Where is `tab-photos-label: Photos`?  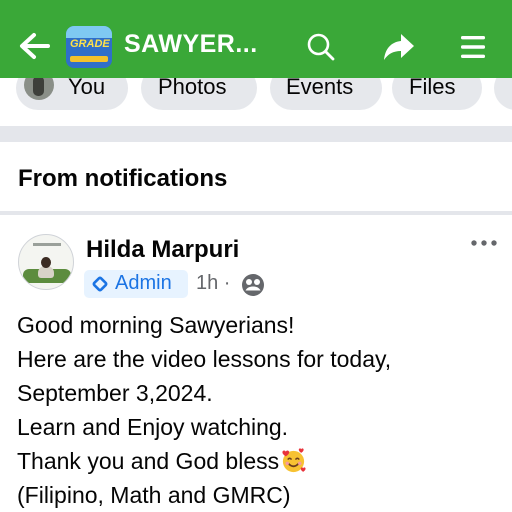 tab-photos-label: Photos is located at coordinates (192, 88).